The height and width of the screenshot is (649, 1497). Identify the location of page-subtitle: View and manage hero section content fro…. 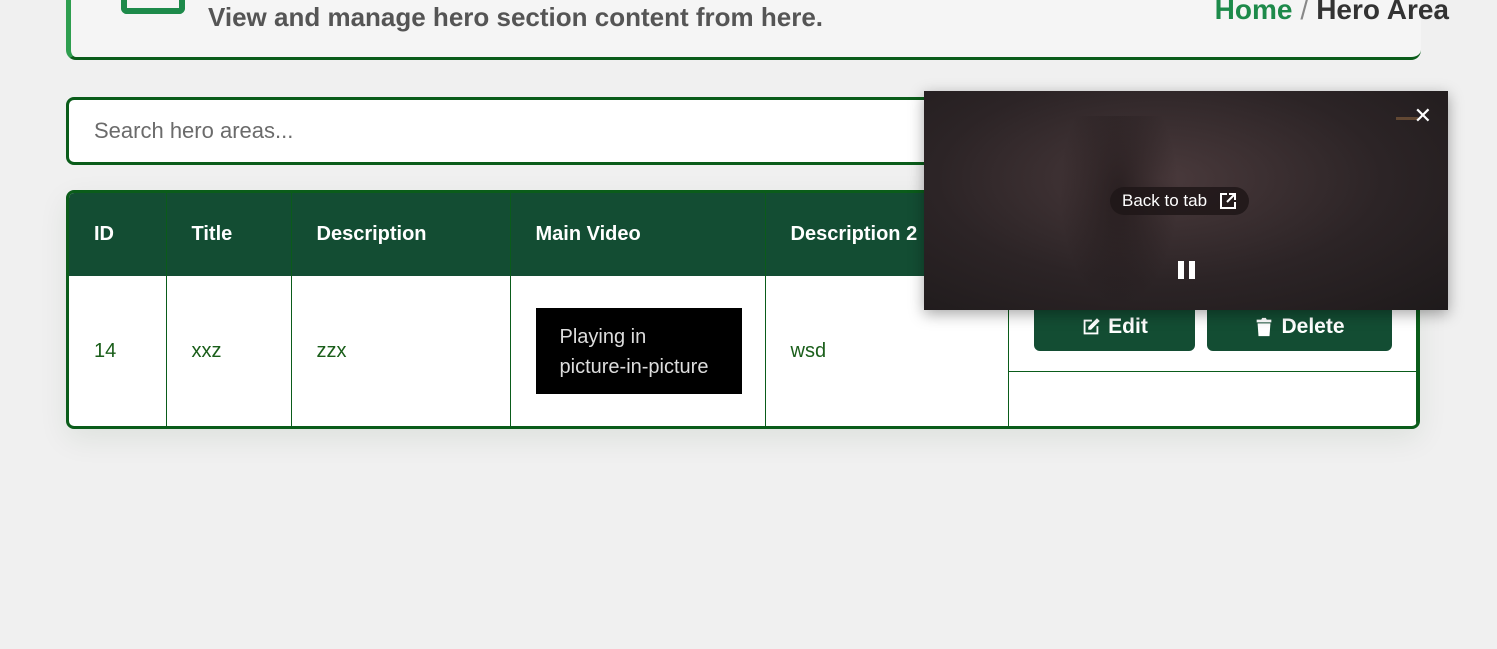
(515, 17).